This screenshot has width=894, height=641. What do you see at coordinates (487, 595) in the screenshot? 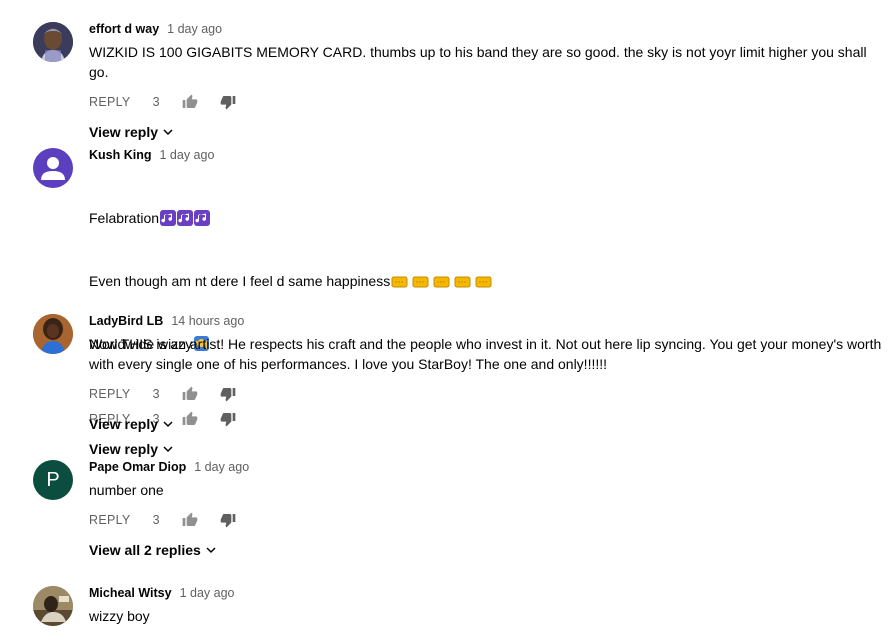
I see `comment-header: Micheal Witsy 1 day ago` at bounding box center [487, 595].